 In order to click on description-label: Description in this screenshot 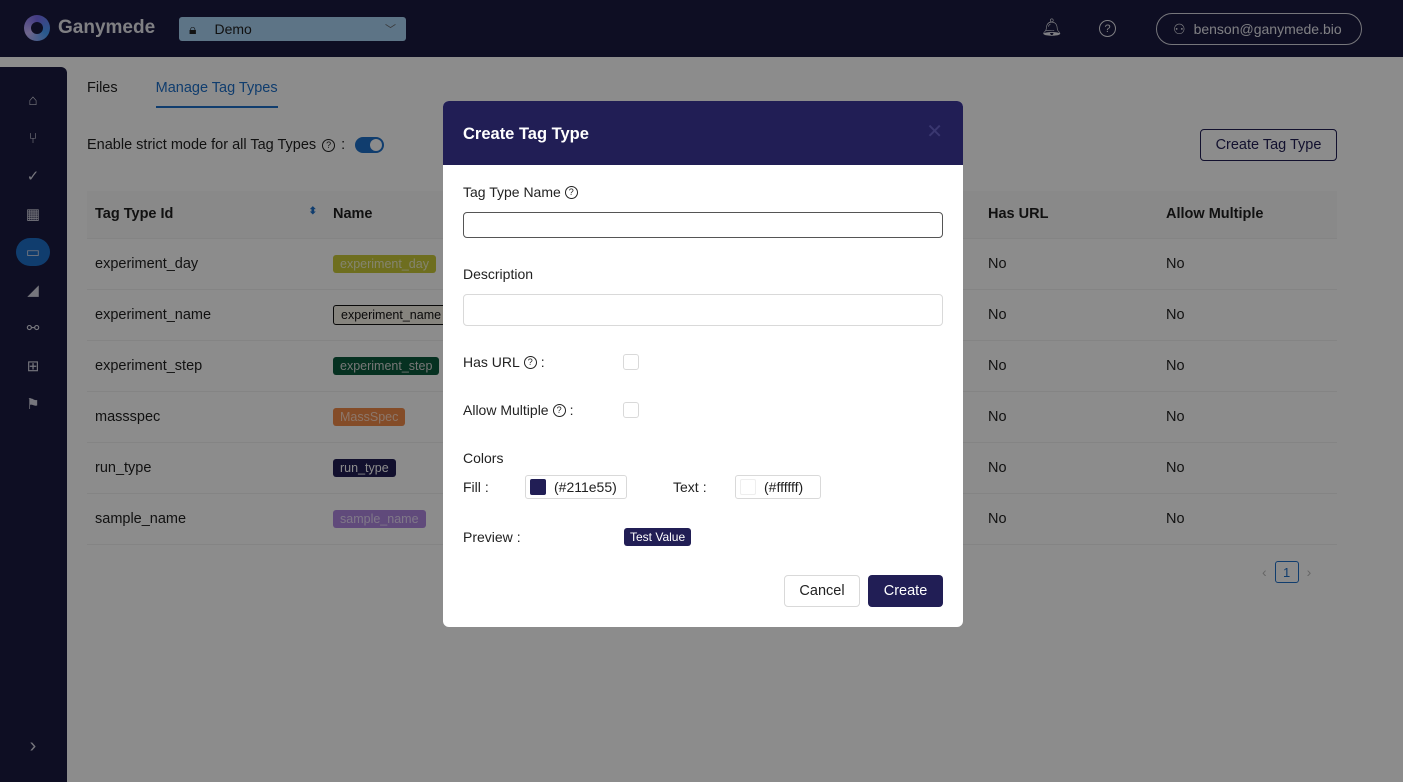, I will do `click(498, 274)`.